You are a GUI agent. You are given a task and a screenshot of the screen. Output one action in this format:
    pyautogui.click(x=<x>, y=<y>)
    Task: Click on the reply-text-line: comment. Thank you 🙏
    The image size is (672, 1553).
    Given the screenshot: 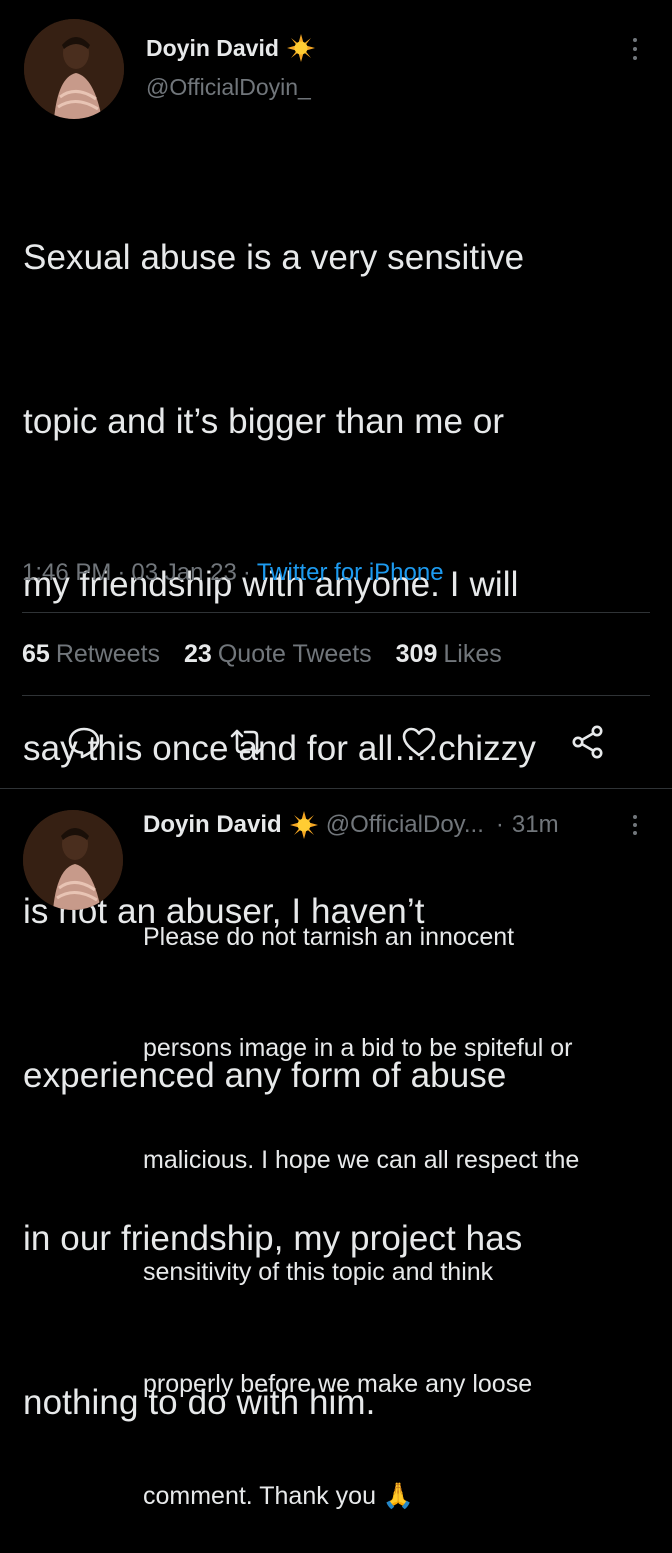 What is the action you would take?
    pyautogui.click(x=279, y=1496)
    